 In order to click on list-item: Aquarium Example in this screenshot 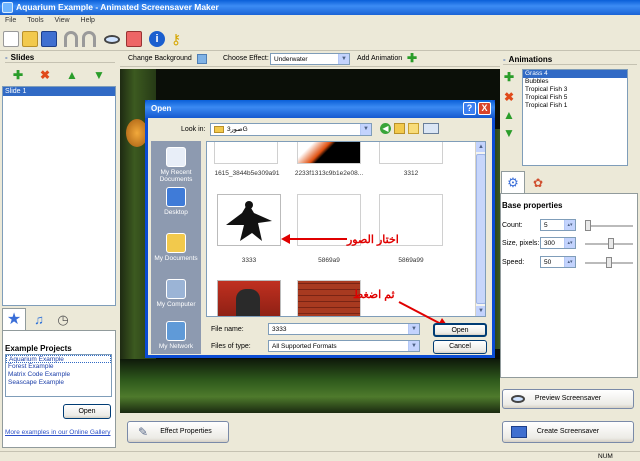, I will do `click(58, 359)`.